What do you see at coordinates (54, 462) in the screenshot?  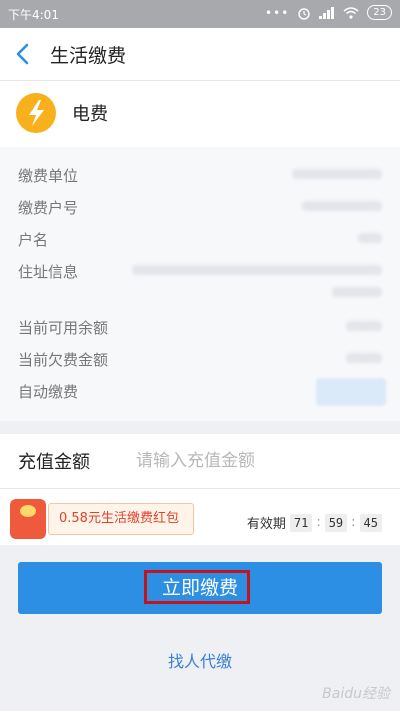 I see `amount-label: 充值金额` at bounding box center [54, 462].